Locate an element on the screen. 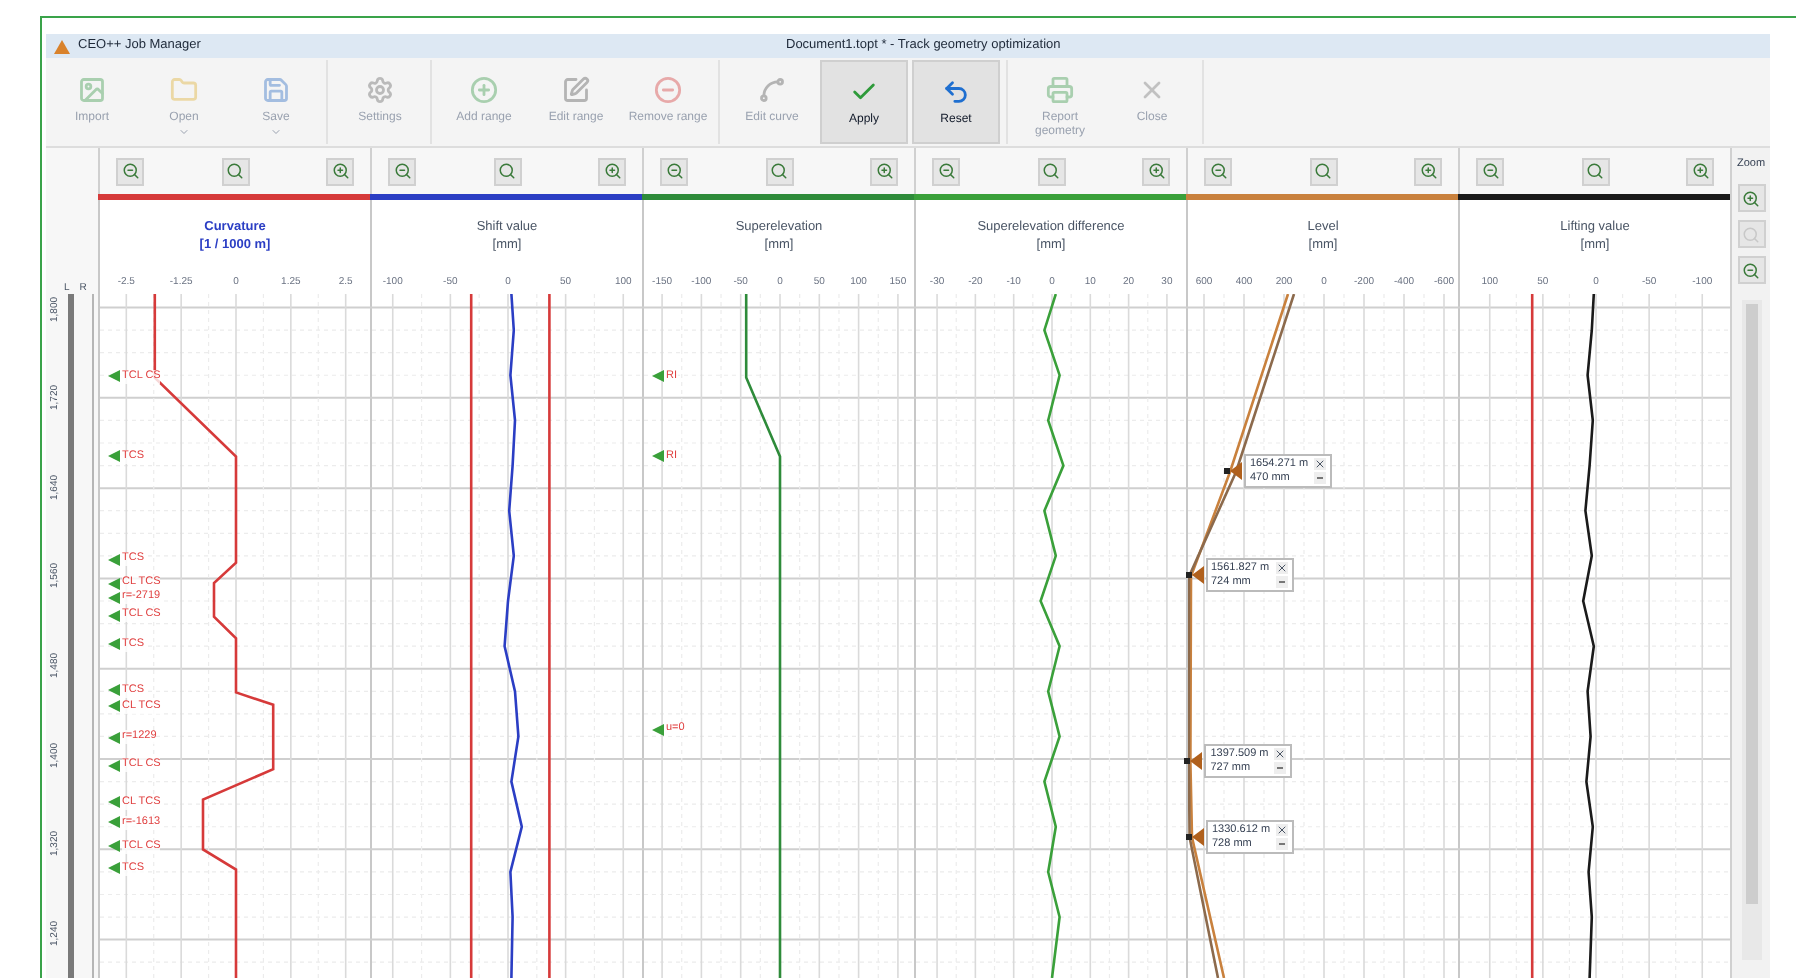 The image size is (1796, 978). image-icon is located at coordinates (92, 90).